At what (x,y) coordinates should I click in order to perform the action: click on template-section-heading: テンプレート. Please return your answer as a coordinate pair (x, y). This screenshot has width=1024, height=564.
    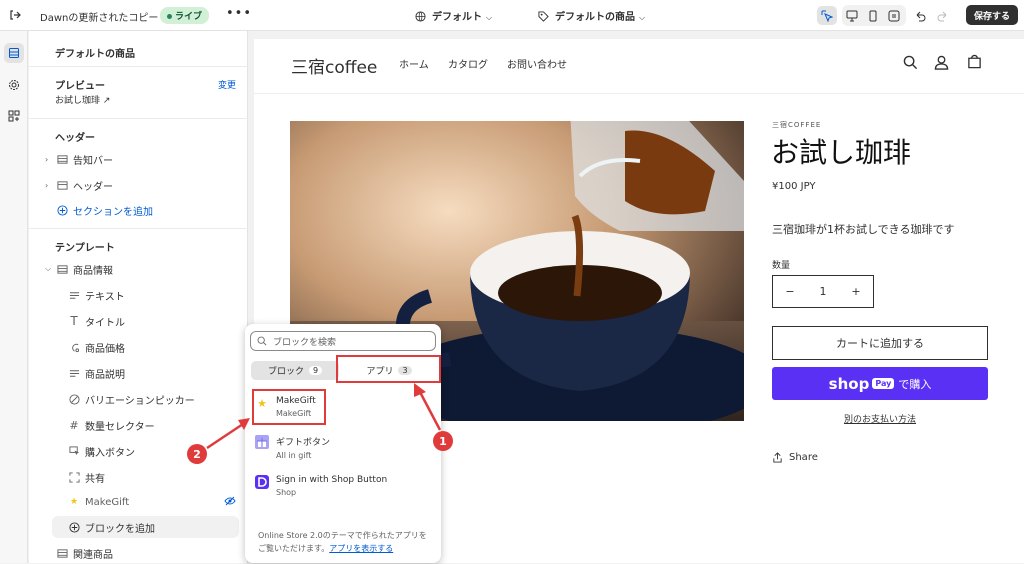
    Looking at the image, I should click on (85, 248).